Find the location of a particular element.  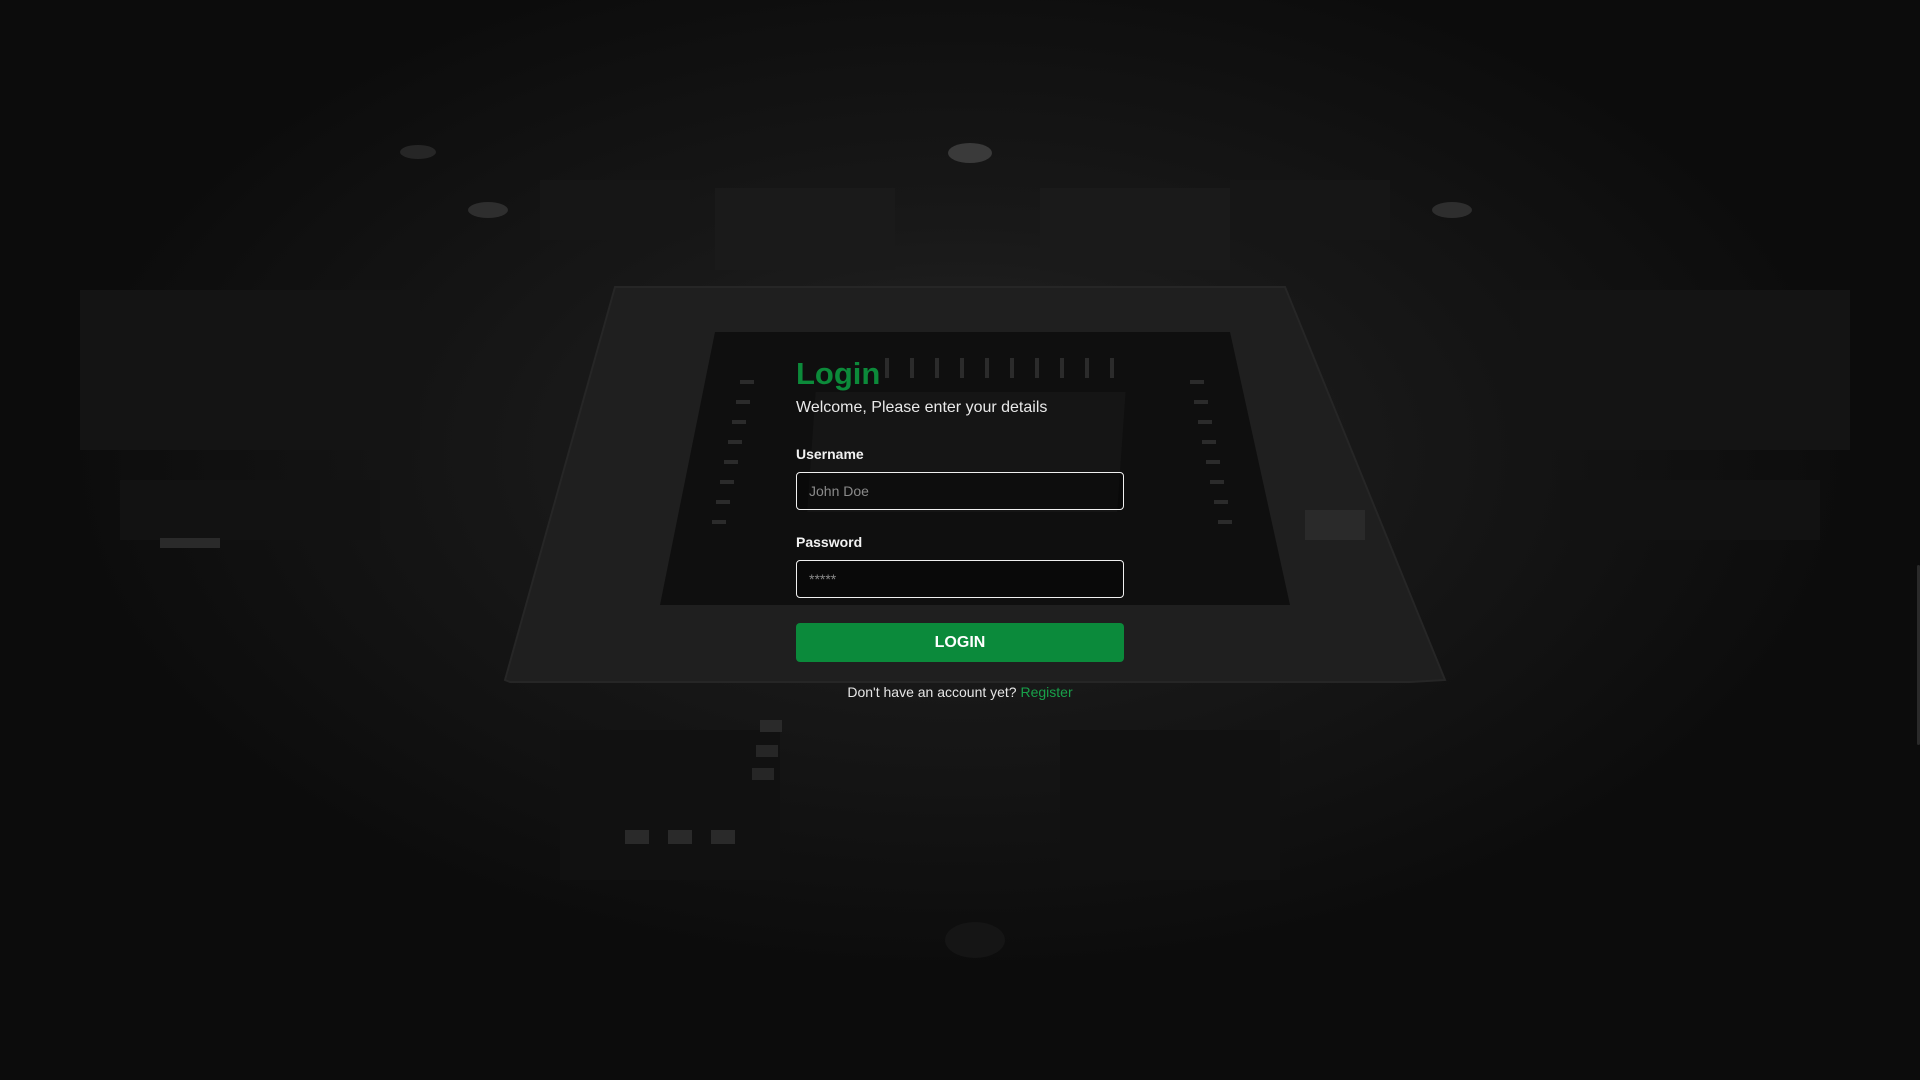

page-title: Login is located at coordinates (838, 373).